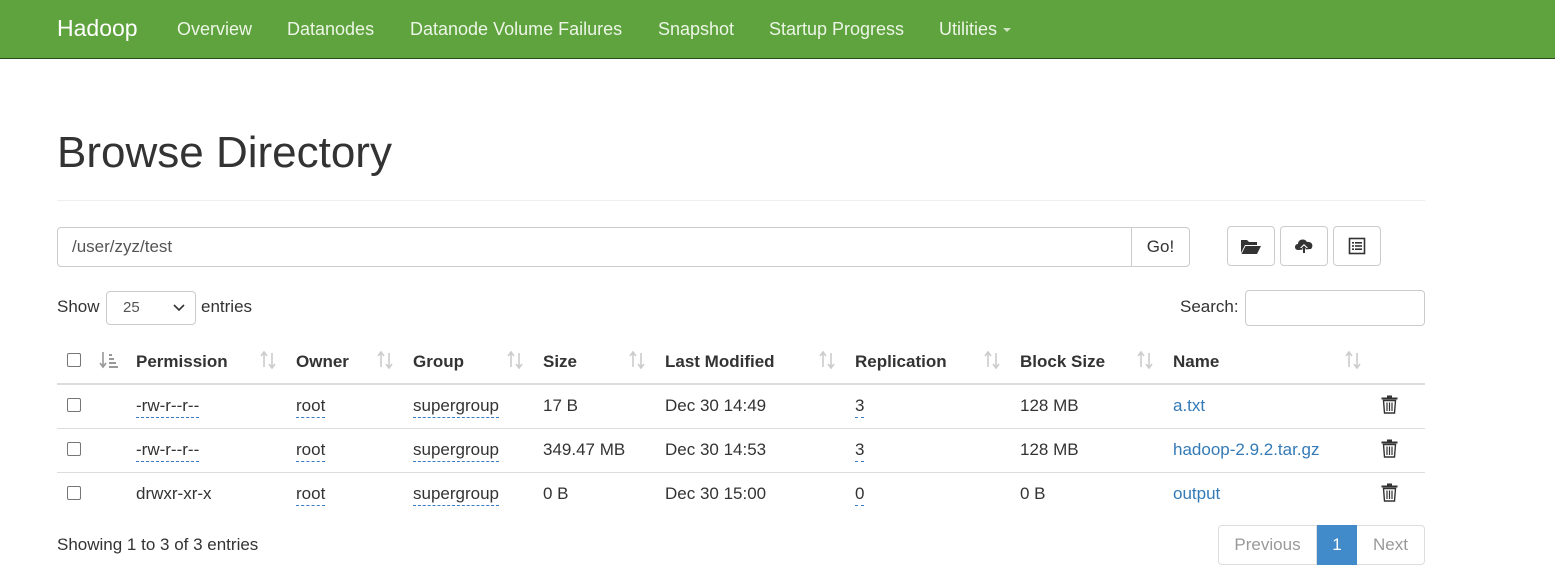 The height and width of the screenshot is (582, 1555). What do you see at coordinates (227, 306) in the screenshot?
I see `entries-label: entries` at bounding box center [227, 306].